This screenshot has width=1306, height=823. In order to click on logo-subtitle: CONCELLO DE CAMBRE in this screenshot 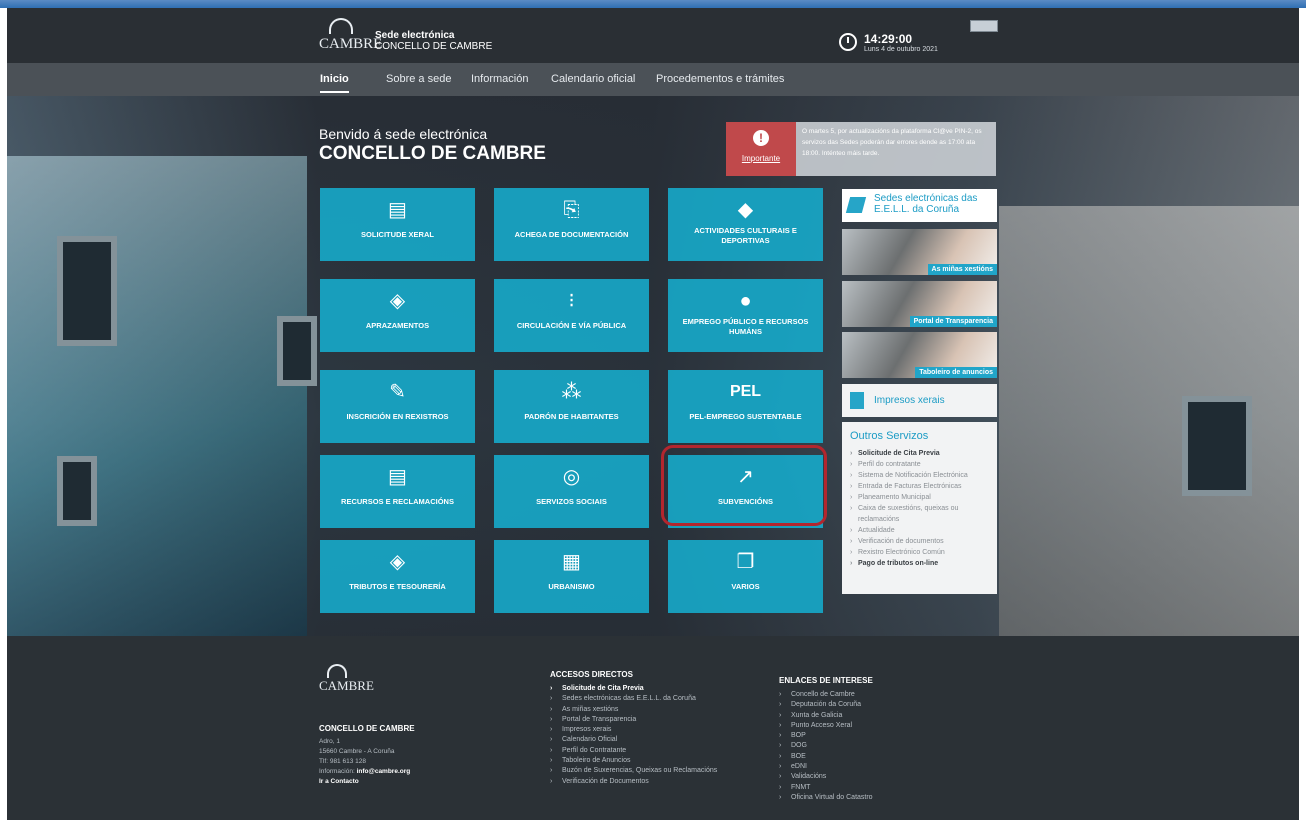, I will do `click(434, 46)`.